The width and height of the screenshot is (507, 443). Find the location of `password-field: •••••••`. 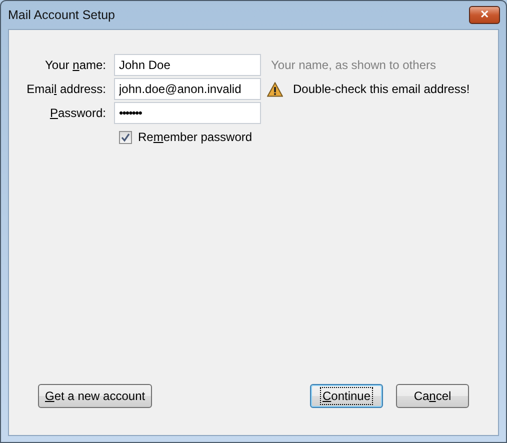

password-field: ••••••• is located at coordinates (187, 113).